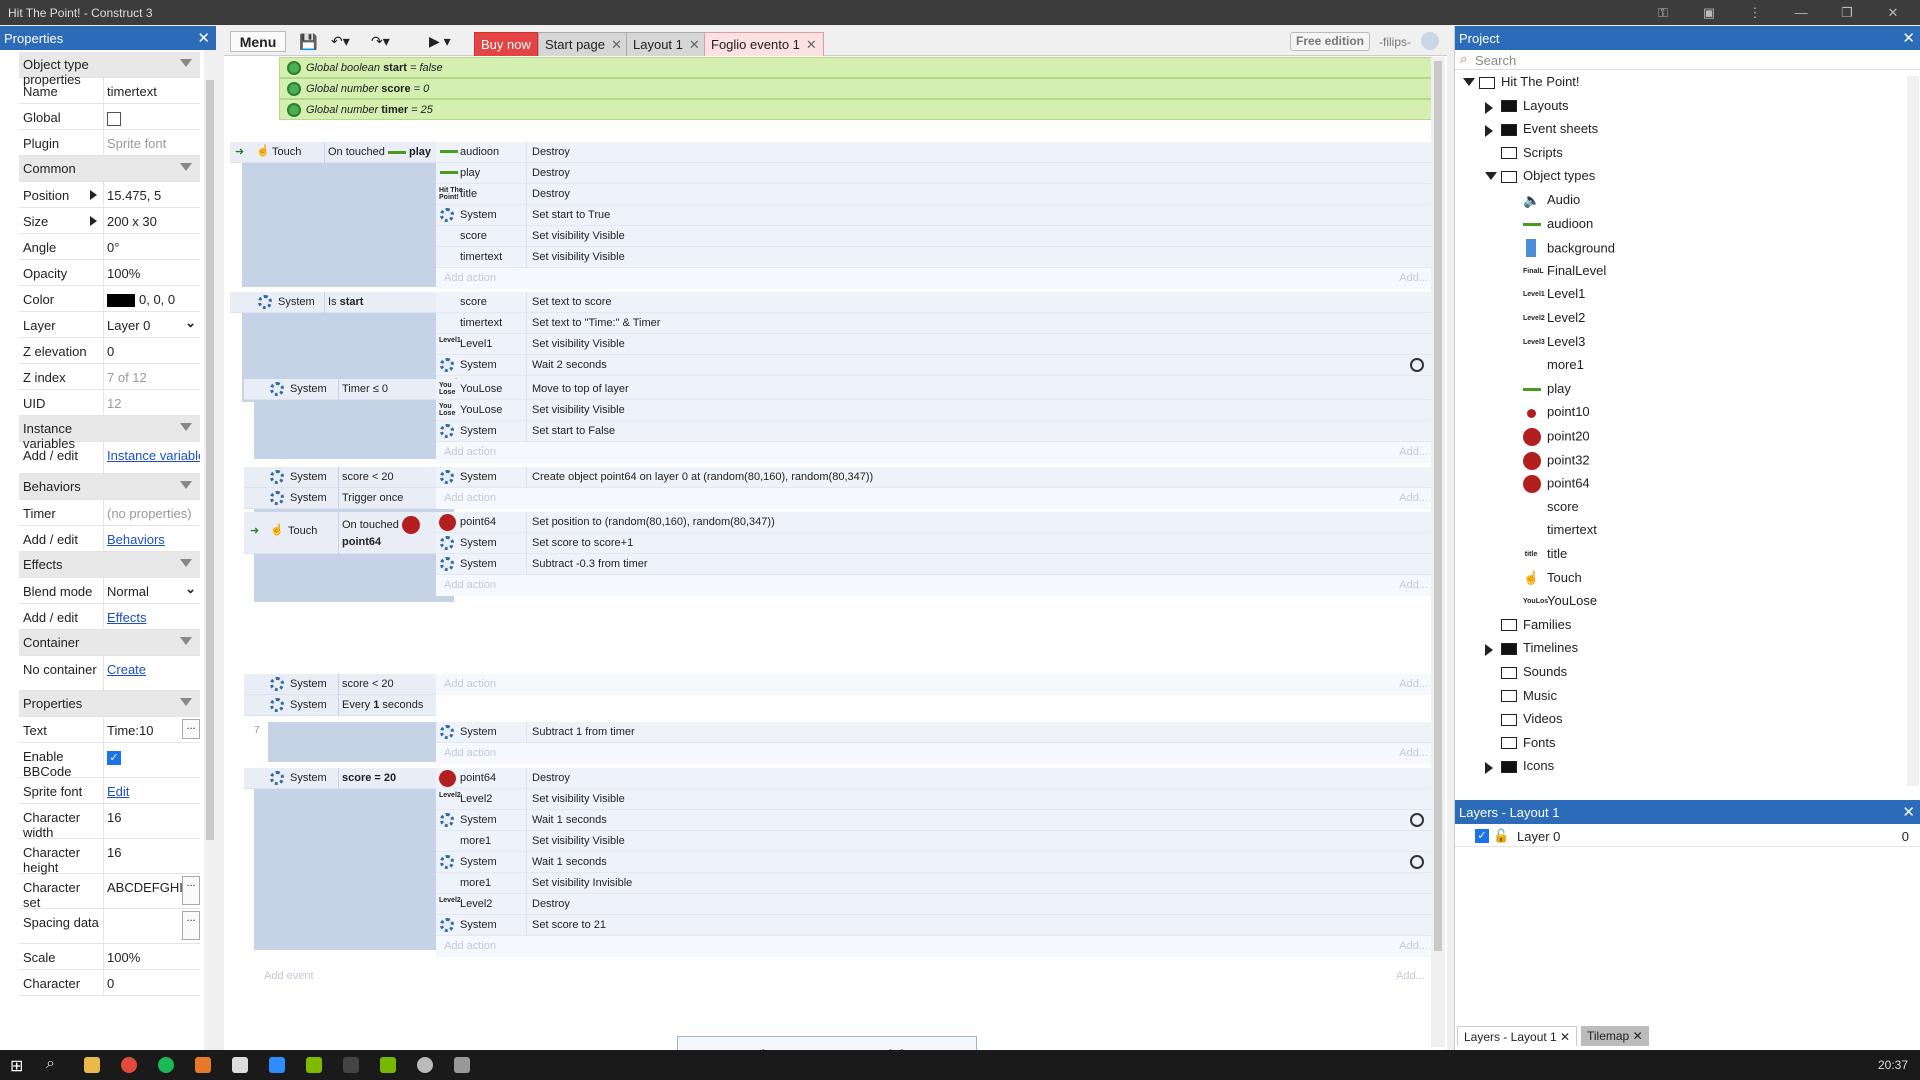 This screenshot has width=1920, height=1080. I want to click on action-row: score Set text to score, so click(936, 302).